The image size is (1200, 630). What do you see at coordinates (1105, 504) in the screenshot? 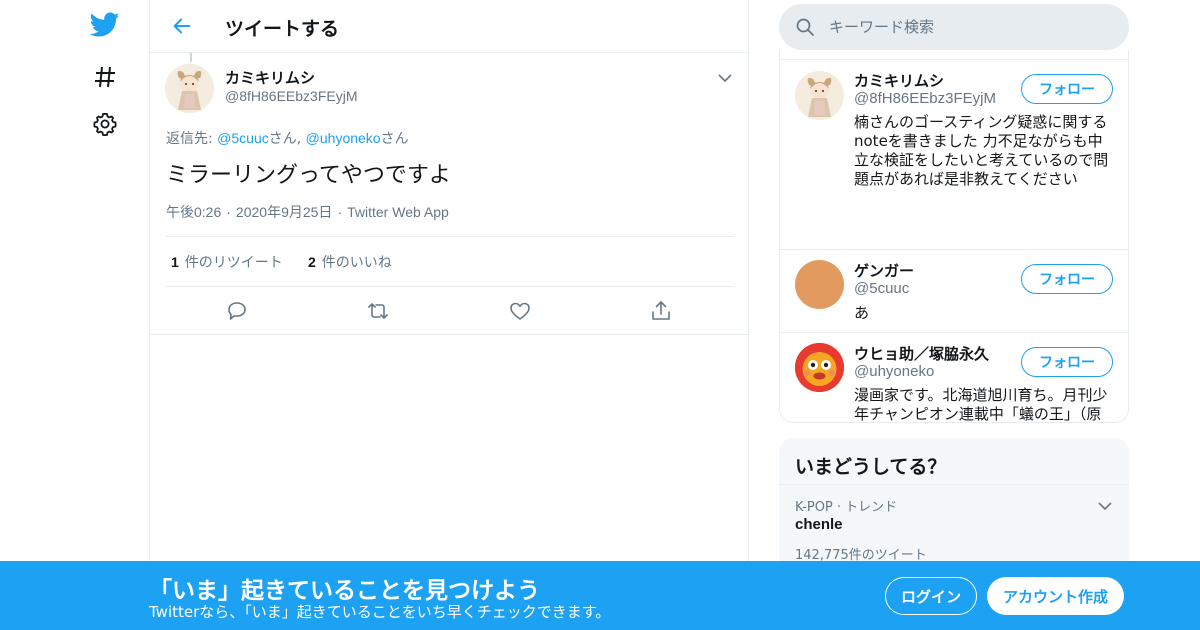
I see `trend-menu-chevron-icon` at bounding box center [1105, 504].